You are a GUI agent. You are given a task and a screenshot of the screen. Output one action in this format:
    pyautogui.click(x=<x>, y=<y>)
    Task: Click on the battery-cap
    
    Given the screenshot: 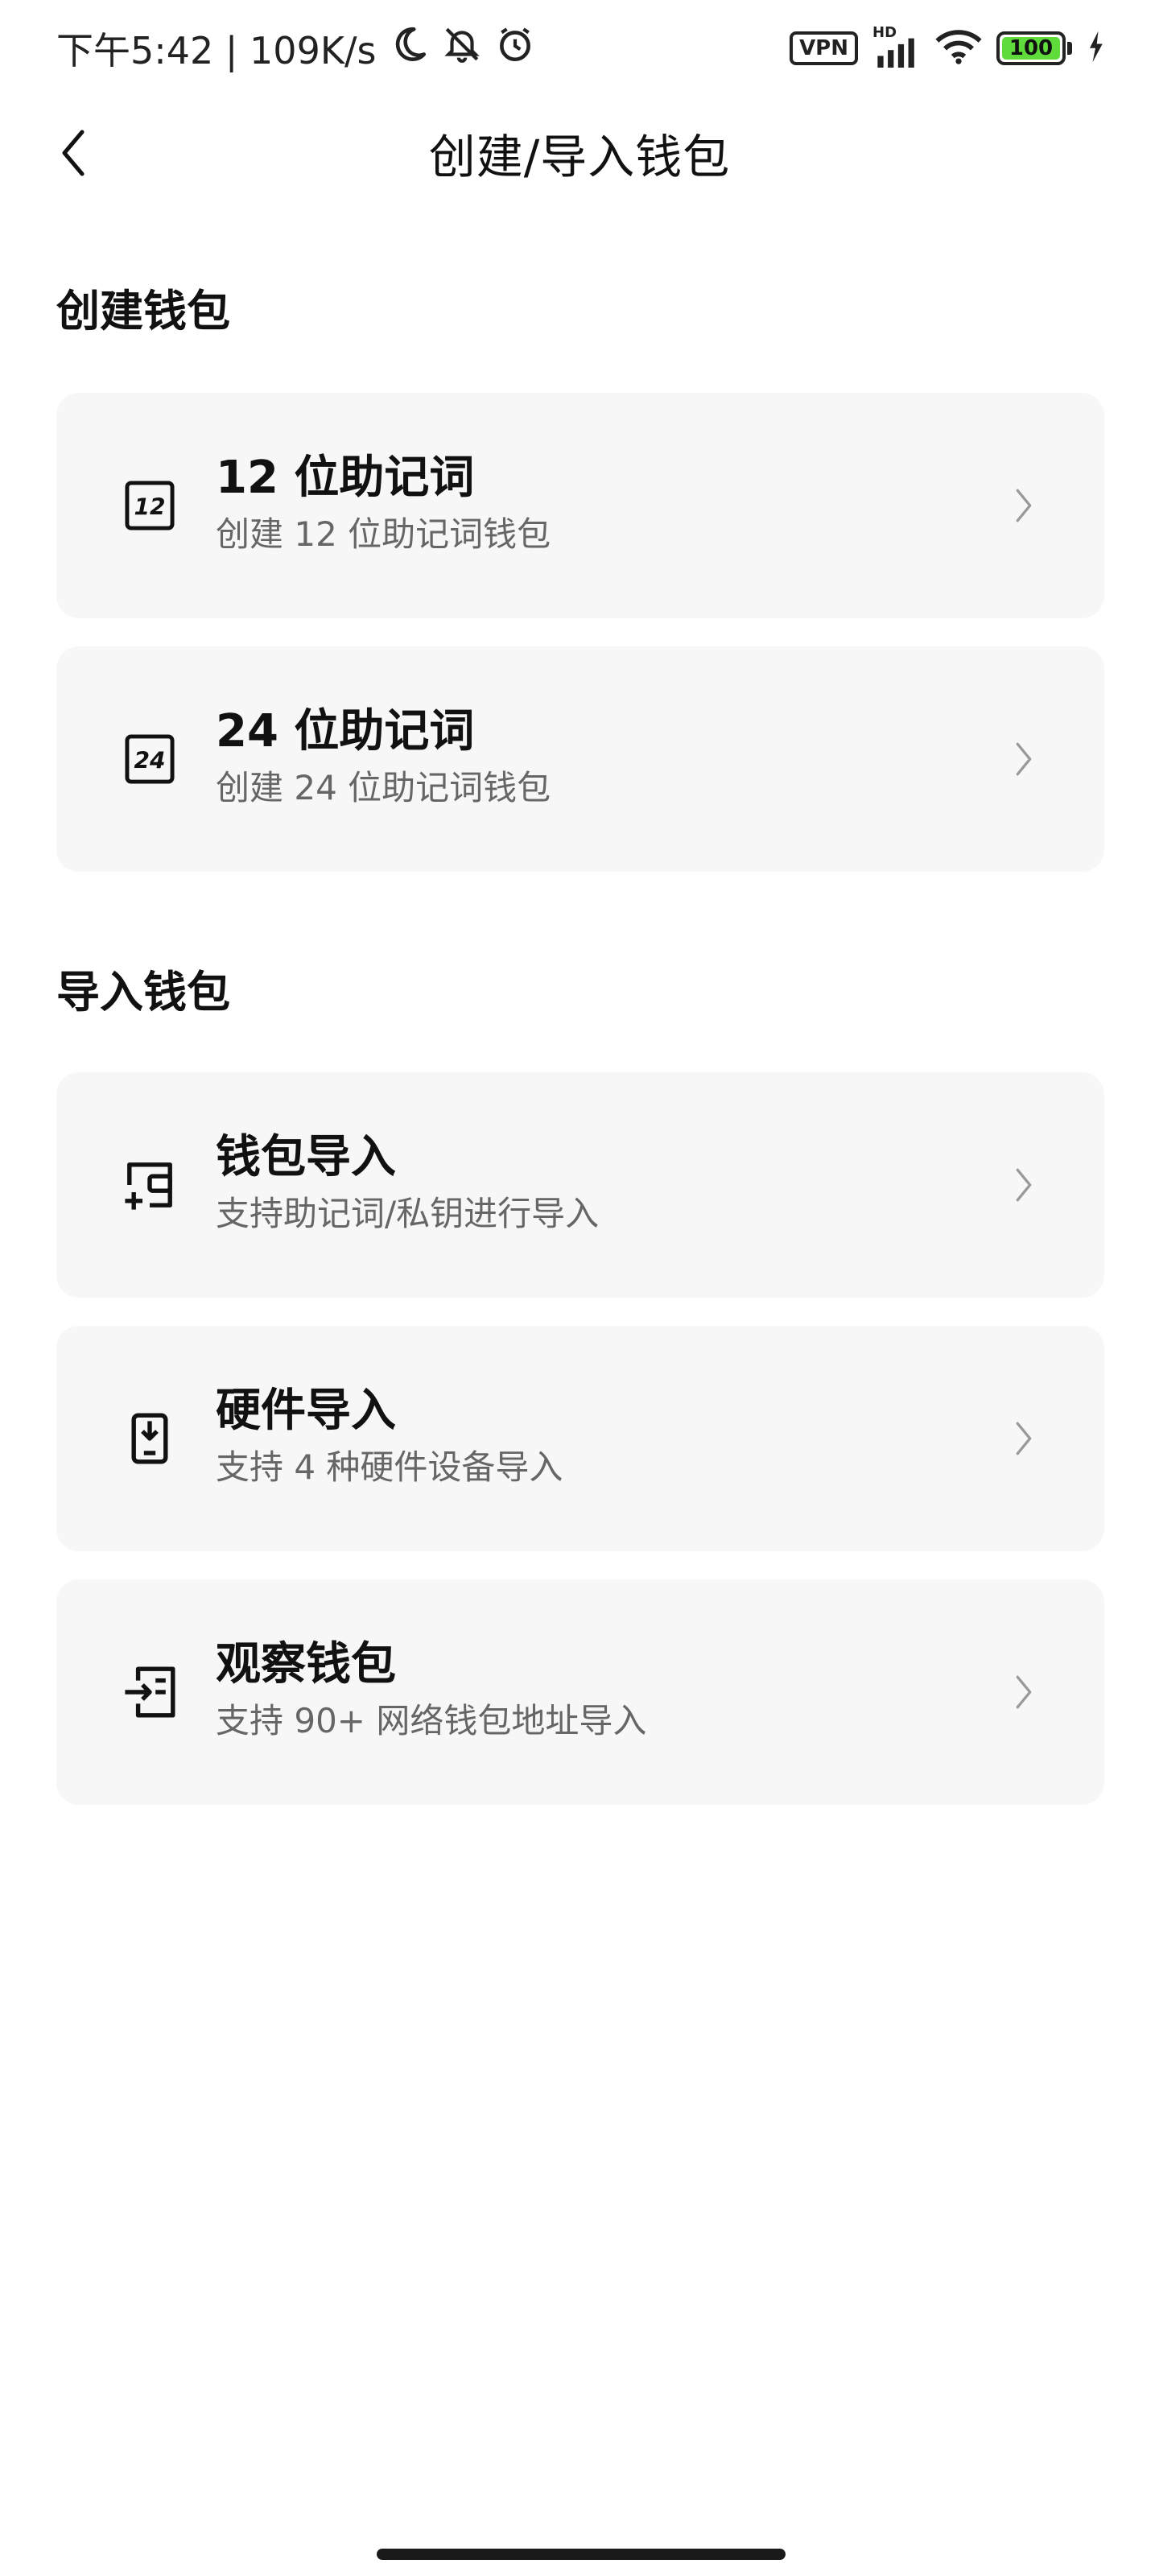 What is the action you would take?
    pyautogui.click(x=1069, y=48)
    